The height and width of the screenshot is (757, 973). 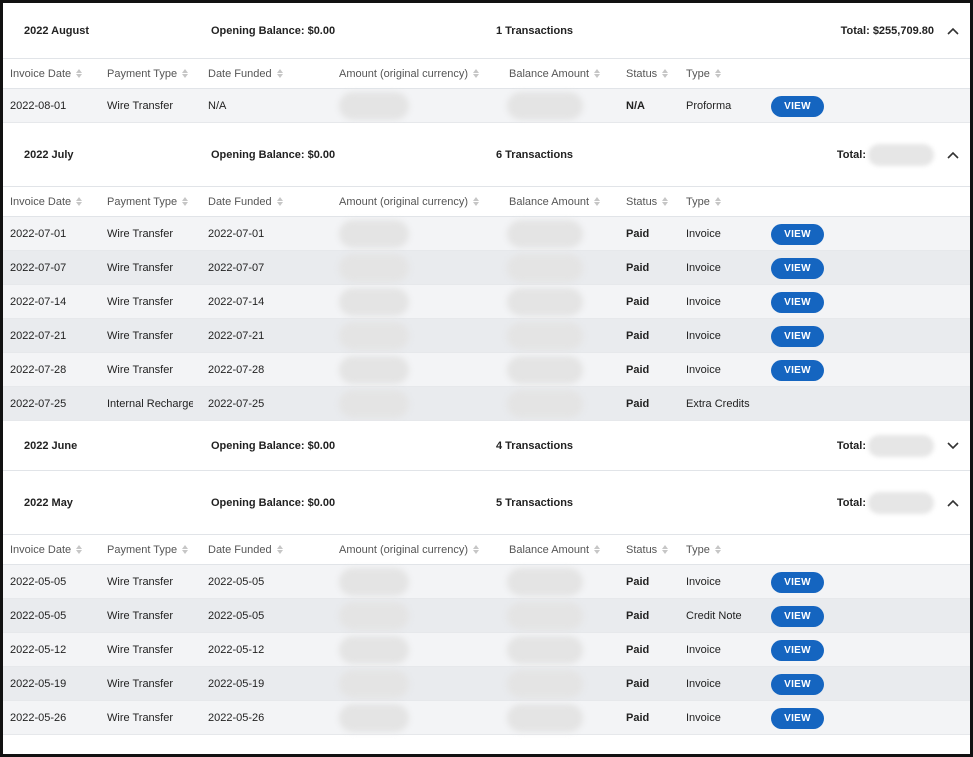 I want to click on type-cell: Proforma, so click(x=709, y=105).